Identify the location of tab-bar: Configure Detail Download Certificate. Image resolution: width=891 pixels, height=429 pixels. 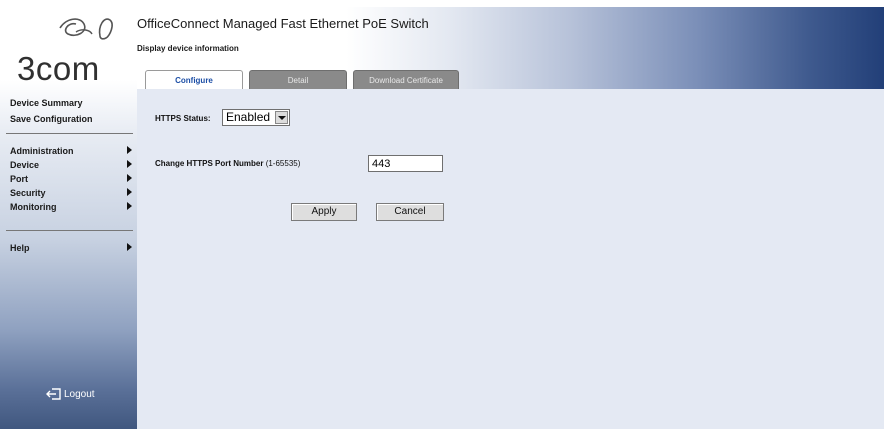
(305, 80).